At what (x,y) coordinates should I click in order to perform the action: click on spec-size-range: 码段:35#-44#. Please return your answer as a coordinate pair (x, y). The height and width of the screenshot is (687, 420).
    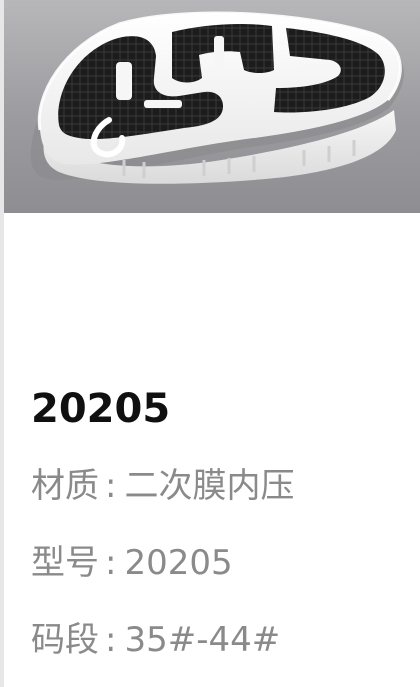
    Looking at the image, I should click on (155, 640).